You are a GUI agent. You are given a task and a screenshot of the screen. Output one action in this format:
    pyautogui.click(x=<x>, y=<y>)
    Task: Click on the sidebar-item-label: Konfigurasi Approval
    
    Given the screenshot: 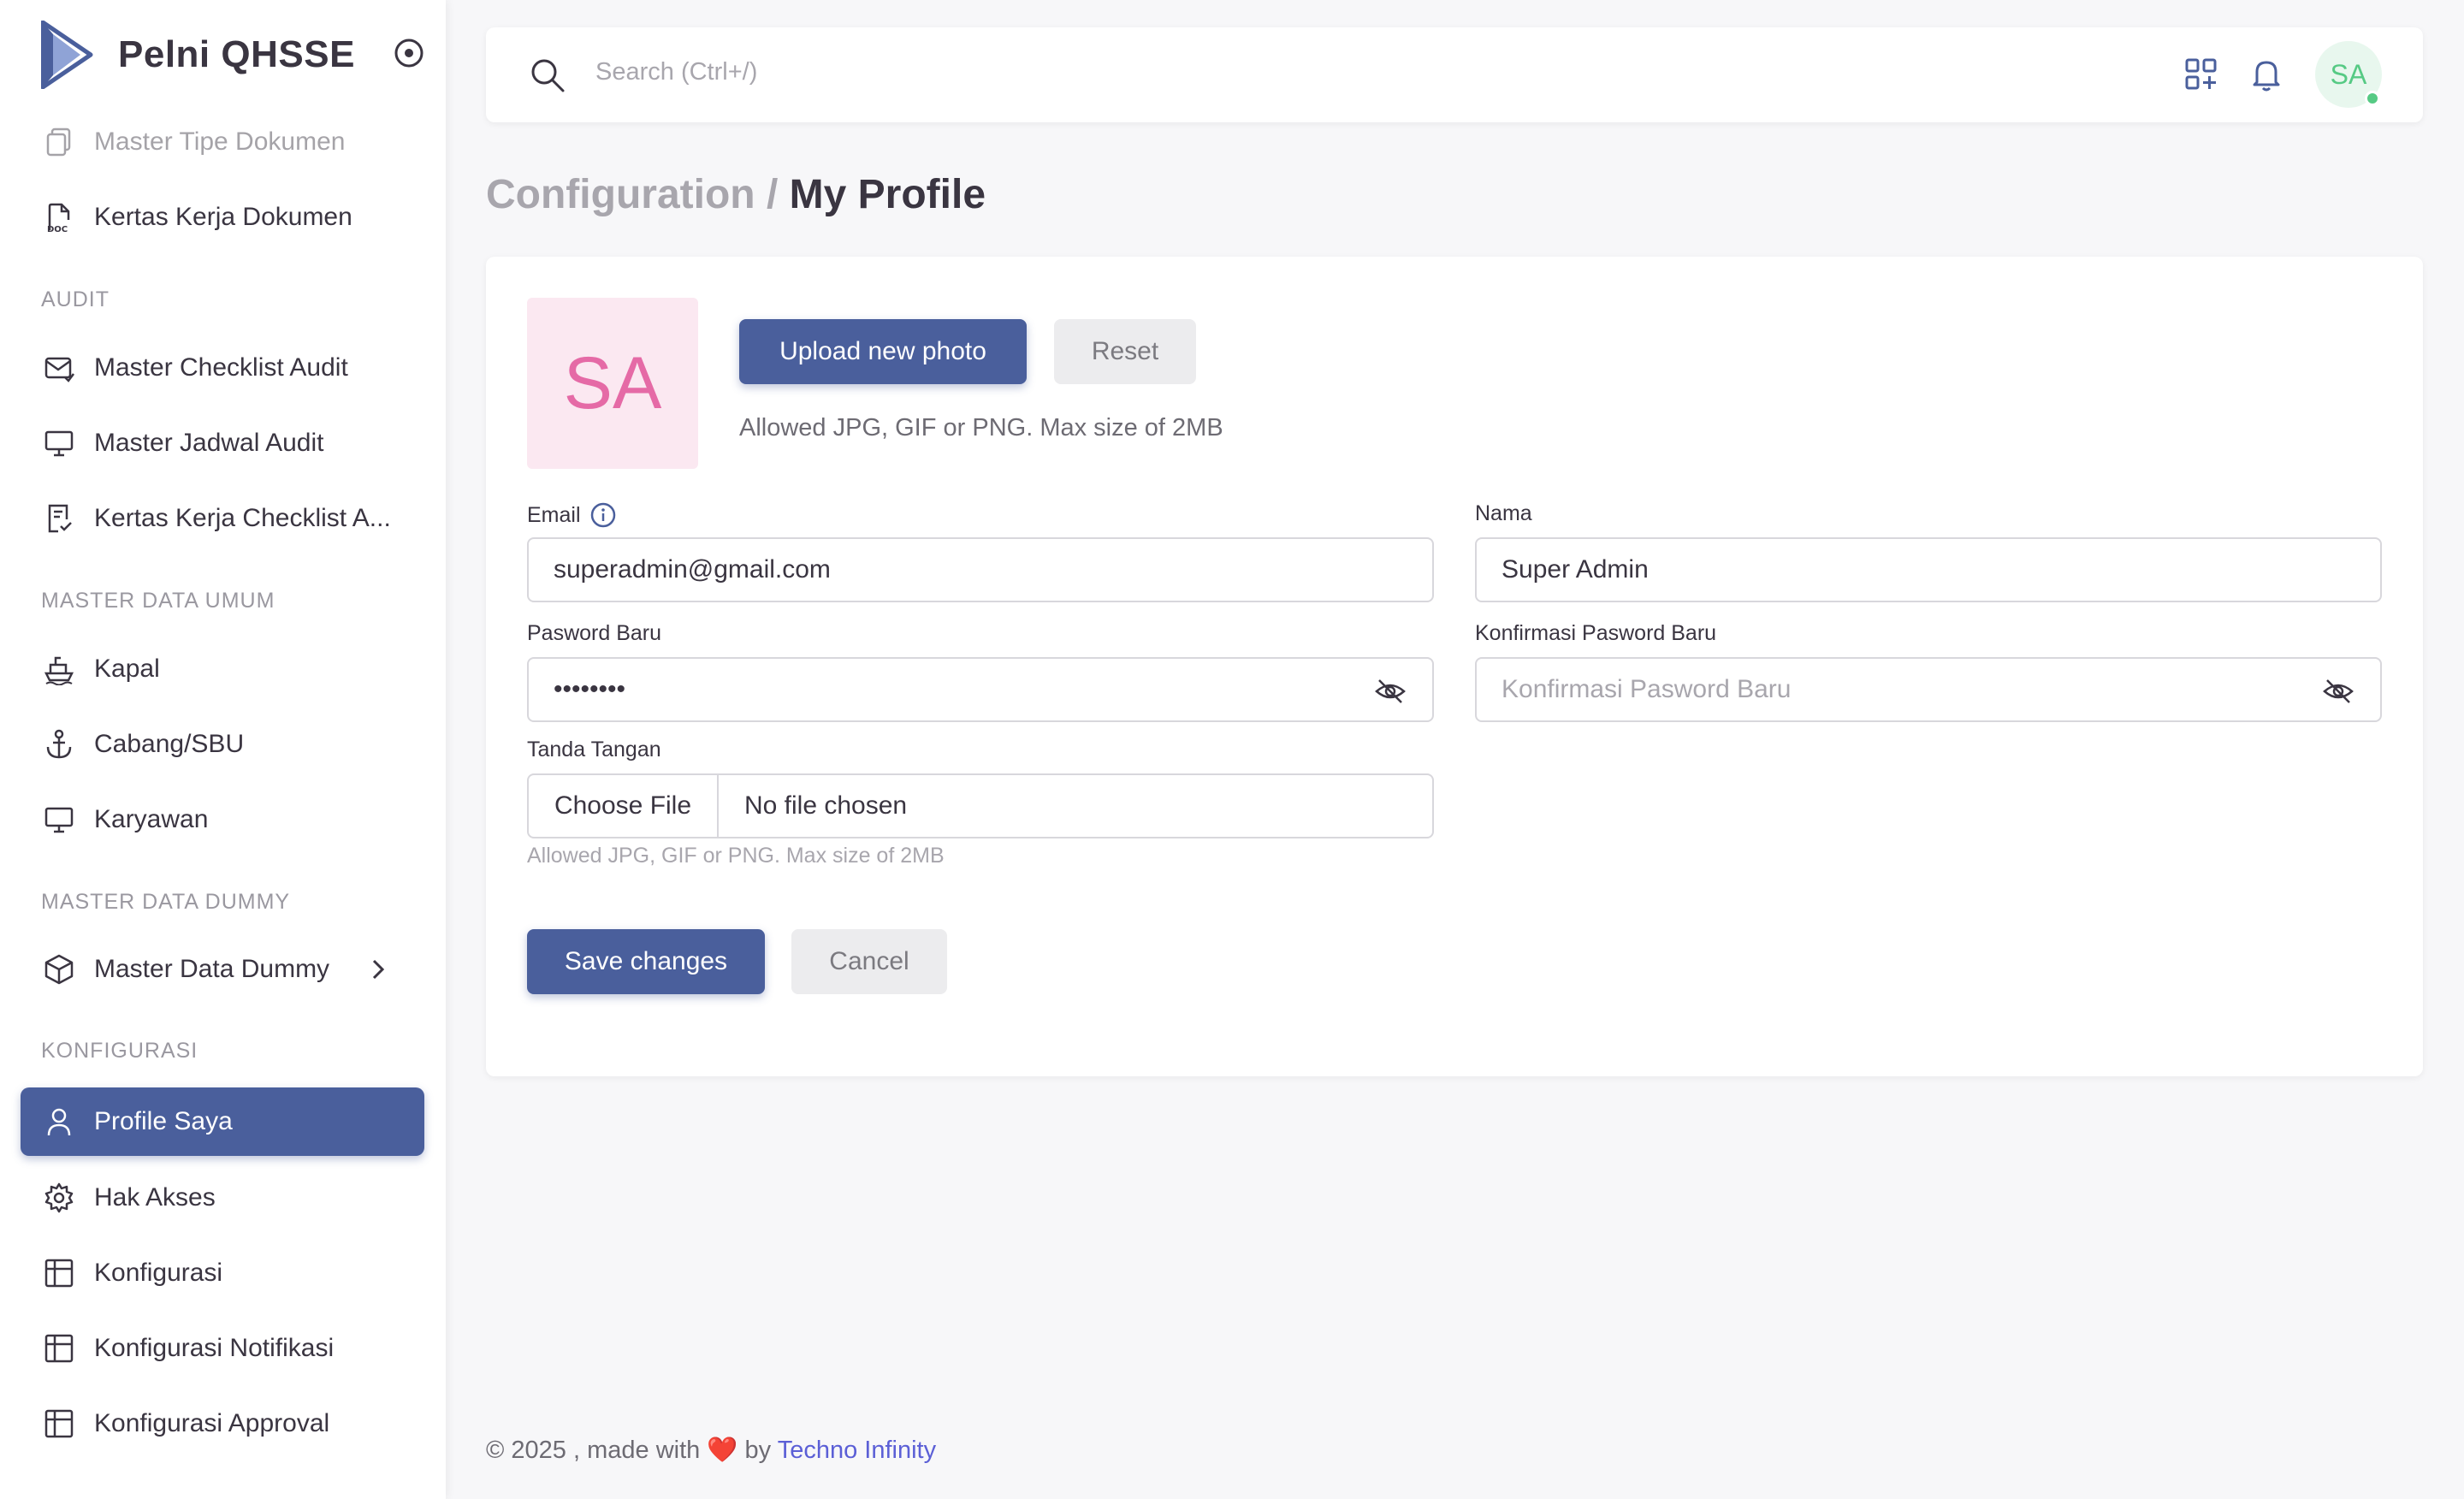 What is the action you would take?
    pyautogui.click(x=212, y=1423)
    